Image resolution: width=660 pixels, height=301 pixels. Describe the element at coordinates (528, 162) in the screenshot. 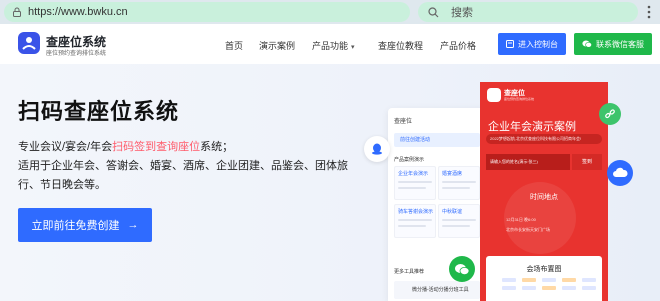

I see `phone-name-input: 请输入您的姓名(演示:张三)` at that location.